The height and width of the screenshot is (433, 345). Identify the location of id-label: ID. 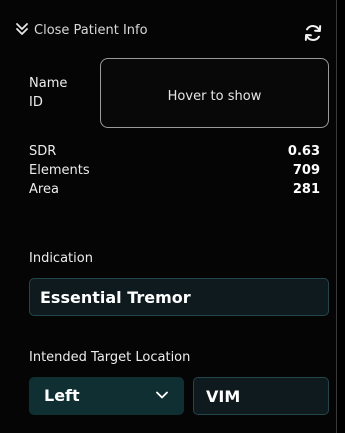
(36, 102).